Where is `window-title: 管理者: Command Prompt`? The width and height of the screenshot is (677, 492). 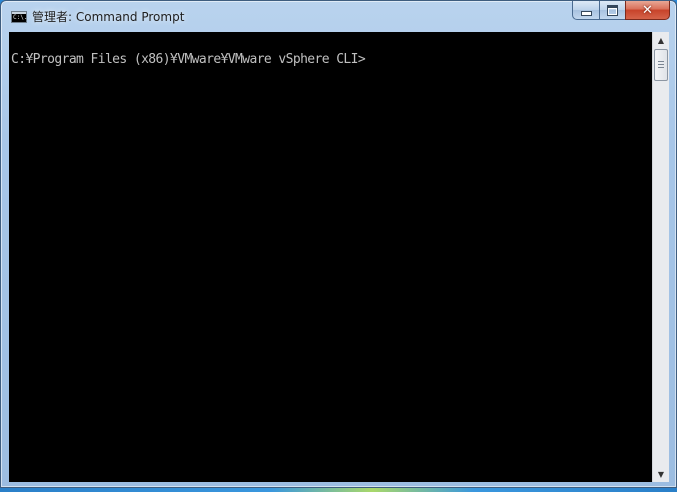
window-title: 管理者: Command Prompt is located at coordinates (108, 17).